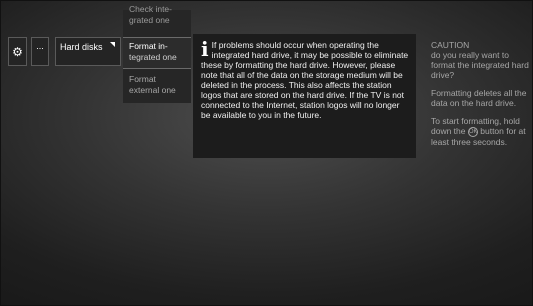  Describe the element at coordinates (205, 49) in the screenshot. I see `info-icon: i` at that location.